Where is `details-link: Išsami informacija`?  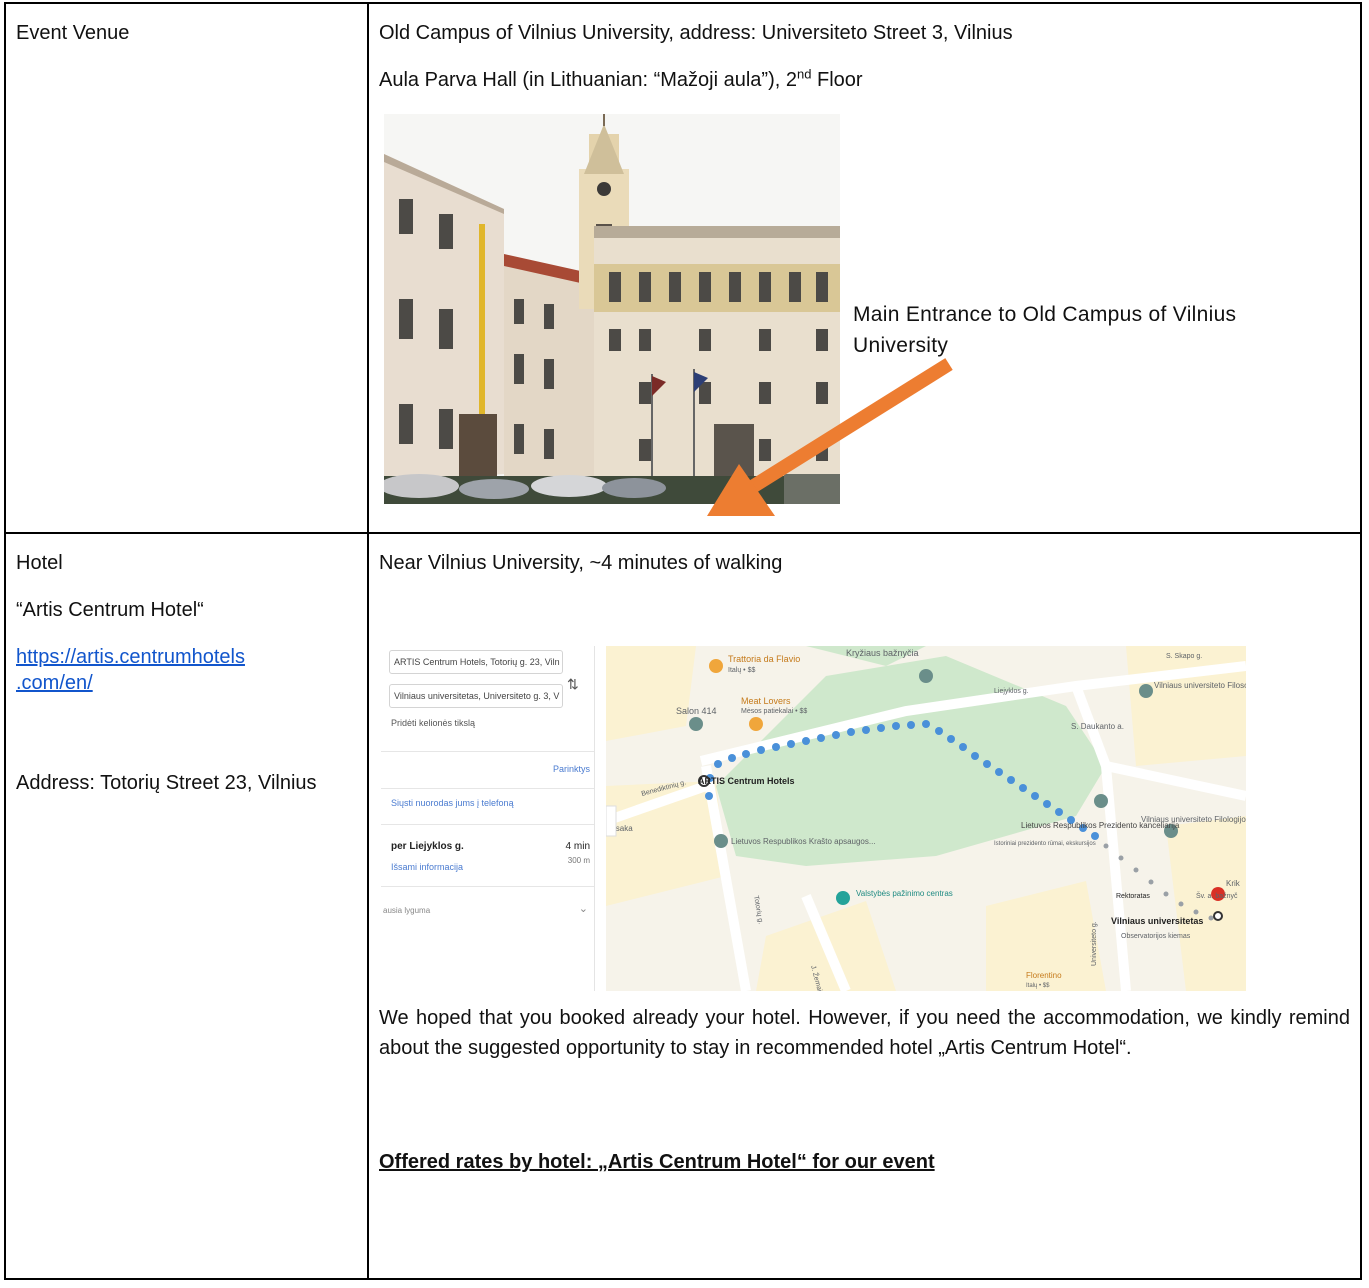 details-link: Išsami informacija is located at coordinates (427, 867).